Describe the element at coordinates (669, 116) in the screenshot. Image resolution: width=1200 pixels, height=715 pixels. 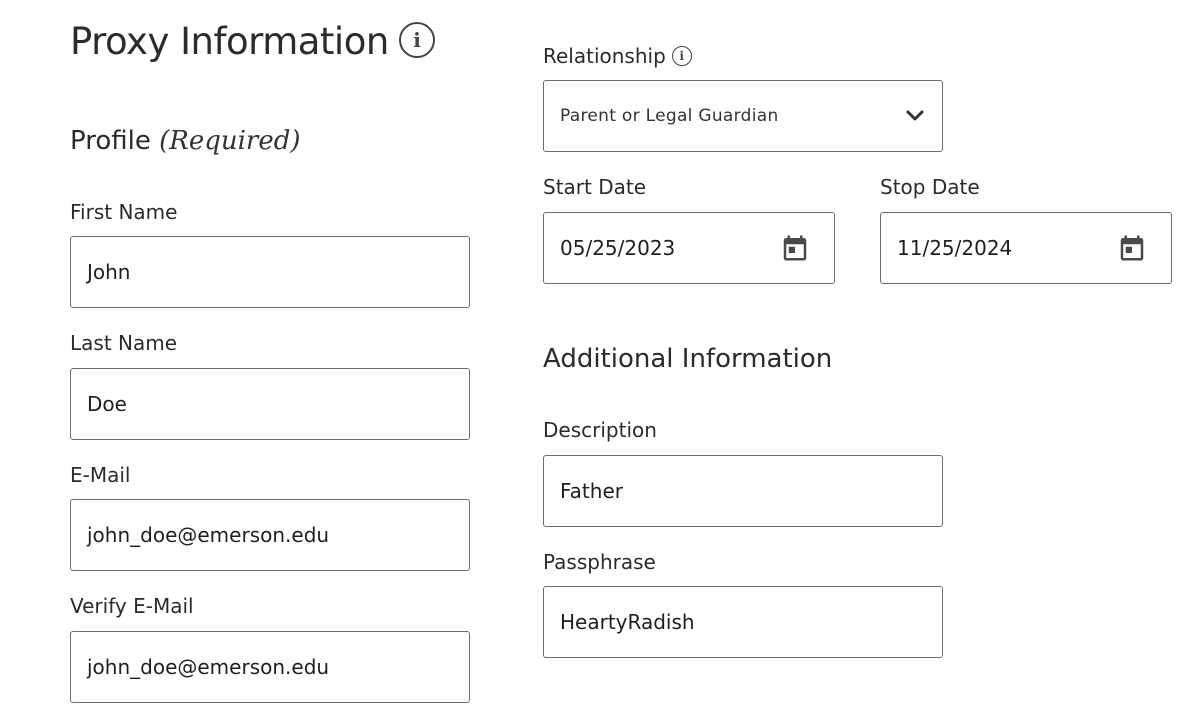
I see `relationship-selected-value: Parent or Legal Guardian` at that location.